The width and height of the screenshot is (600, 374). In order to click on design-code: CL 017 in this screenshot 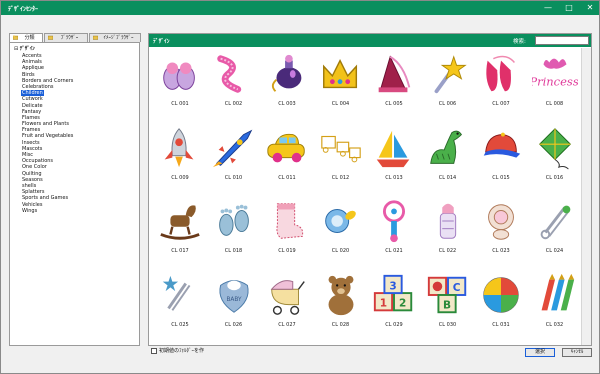, I will do `click(180, 251)`.